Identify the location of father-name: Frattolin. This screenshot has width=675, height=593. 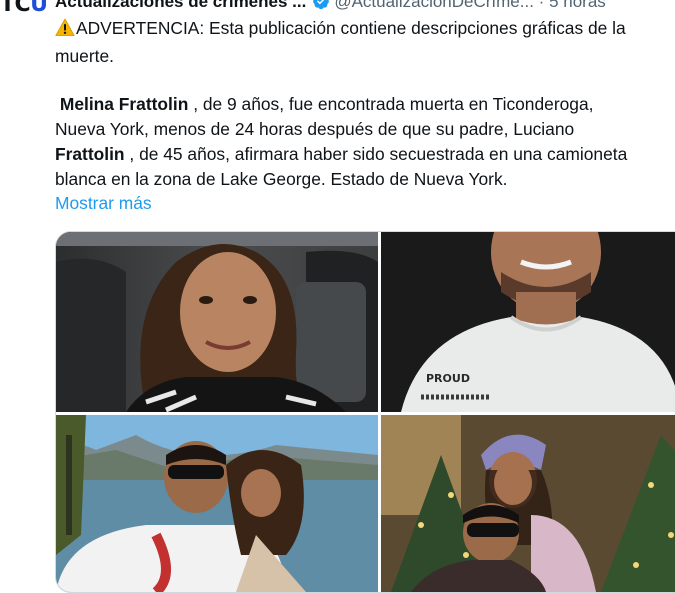
(90, 154).